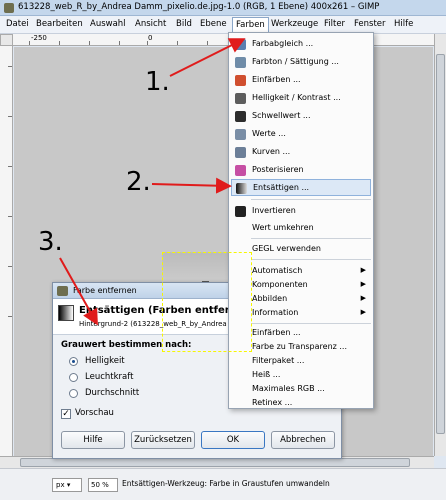 The width and height of the screenshot is (446, 500). What do you see at coordinates (112, 393) in the screenshot?
I see `radio-label: Durchschnitt` at bounding box center [112, 393].